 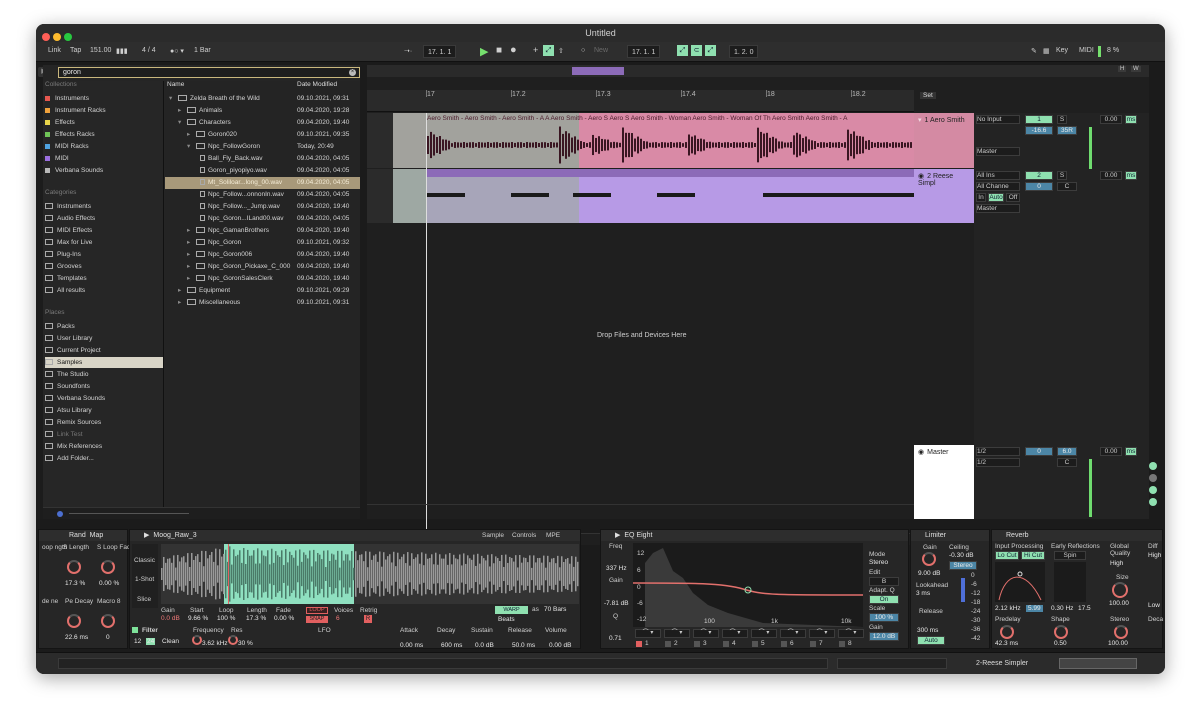 I want to click on loop-record-icon: ○, so click(x=583, y=50).